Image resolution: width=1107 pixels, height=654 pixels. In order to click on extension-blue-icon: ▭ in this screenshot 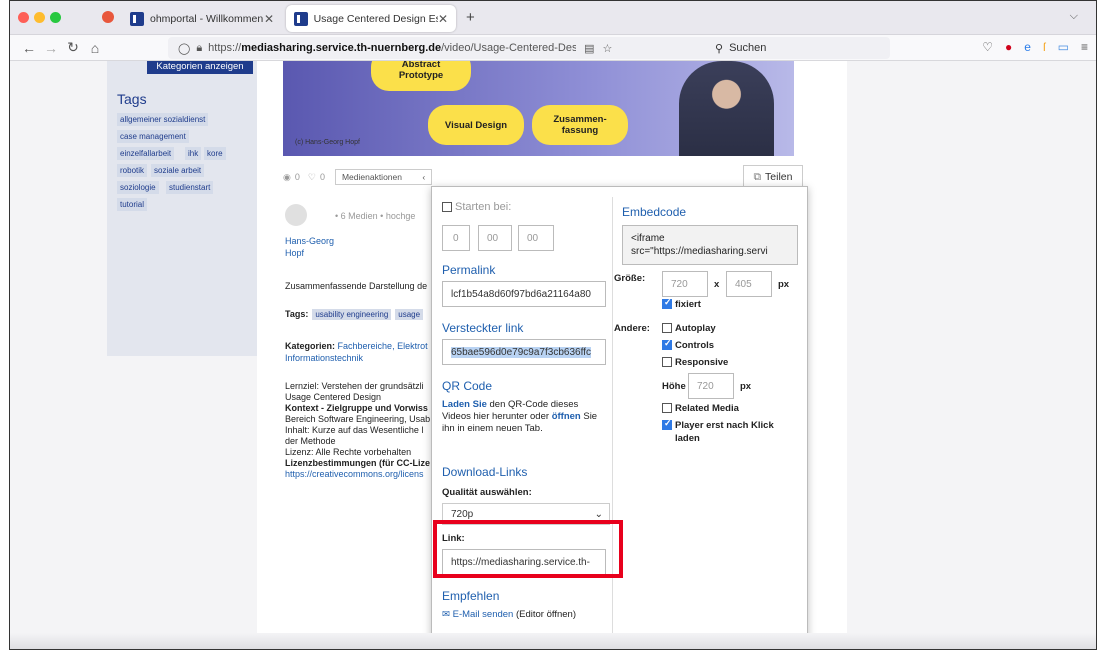, I will do `click(1063, 47)`.